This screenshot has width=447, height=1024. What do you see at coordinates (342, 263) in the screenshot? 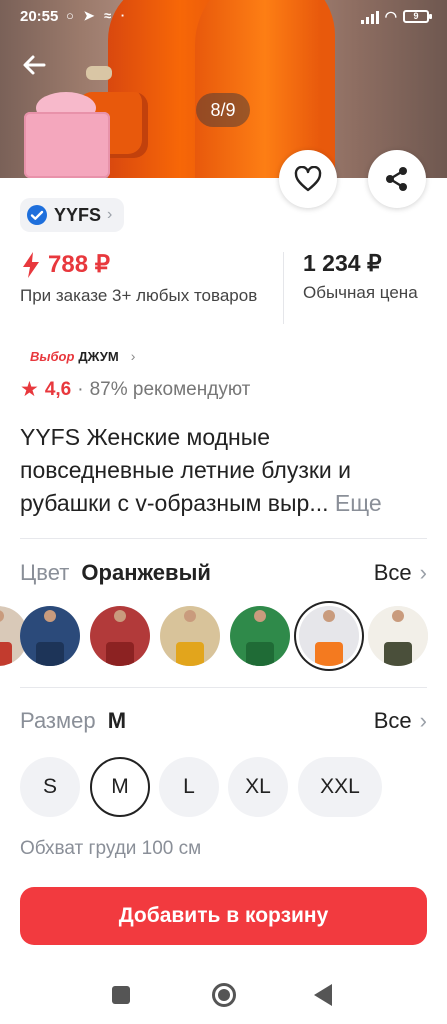
I see `regular-price: 1 234 ₽` at bounding box center [342, 263].